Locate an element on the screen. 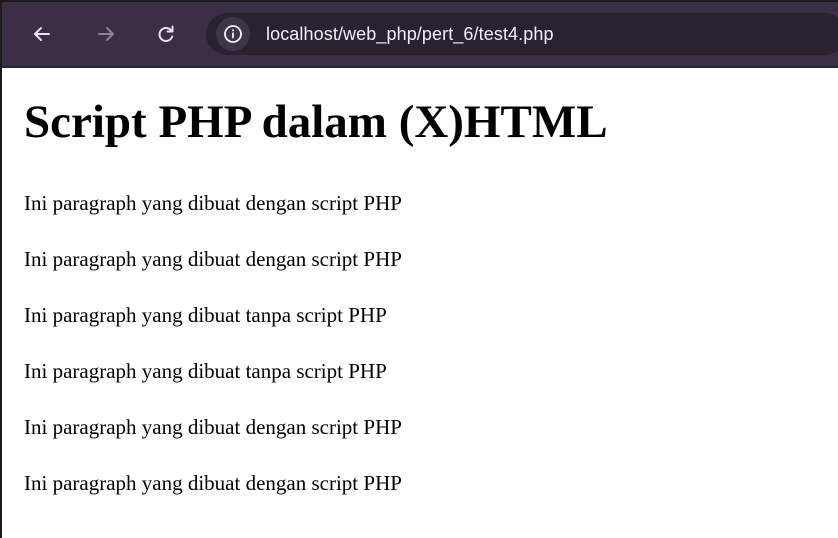 This screenshot has width=838, height=538. arrow-right-icon is located at coordinates (106, 34).